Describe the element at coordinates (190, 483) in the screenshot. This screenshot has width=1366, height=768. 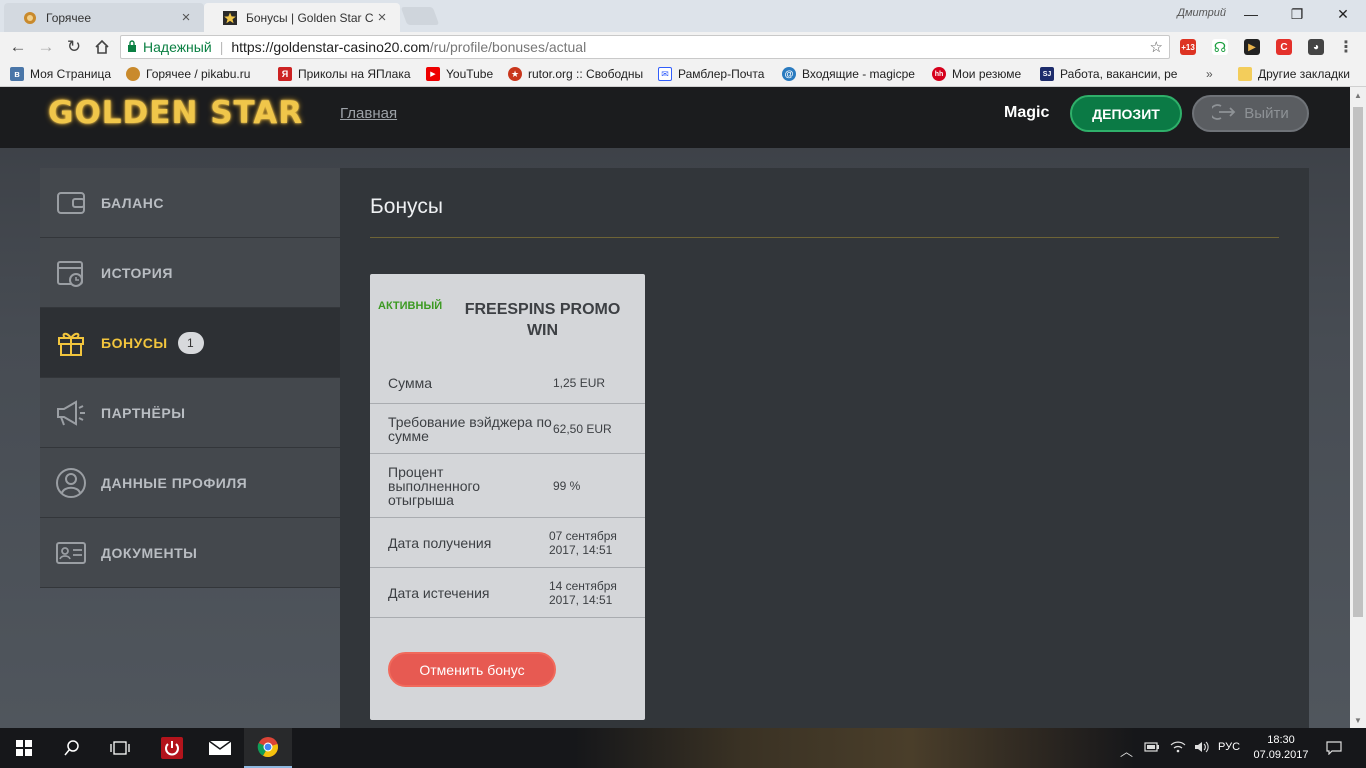
I see `sidebar-item-profile: ДАННЫЕ ПРОФИЛЯ` at that location.